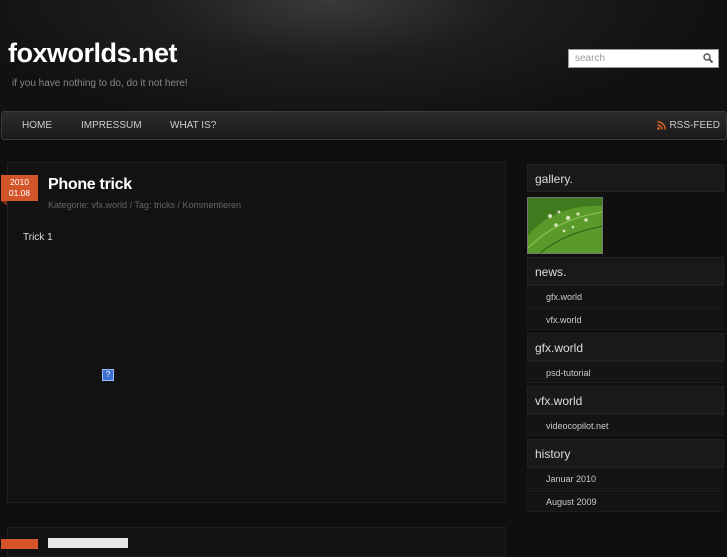 This screenshot has width=727, height=557. What do you see at coordinates (4, 203) in the screenshot?
I see `date-badge-fold` at bounding box center [4, 203].